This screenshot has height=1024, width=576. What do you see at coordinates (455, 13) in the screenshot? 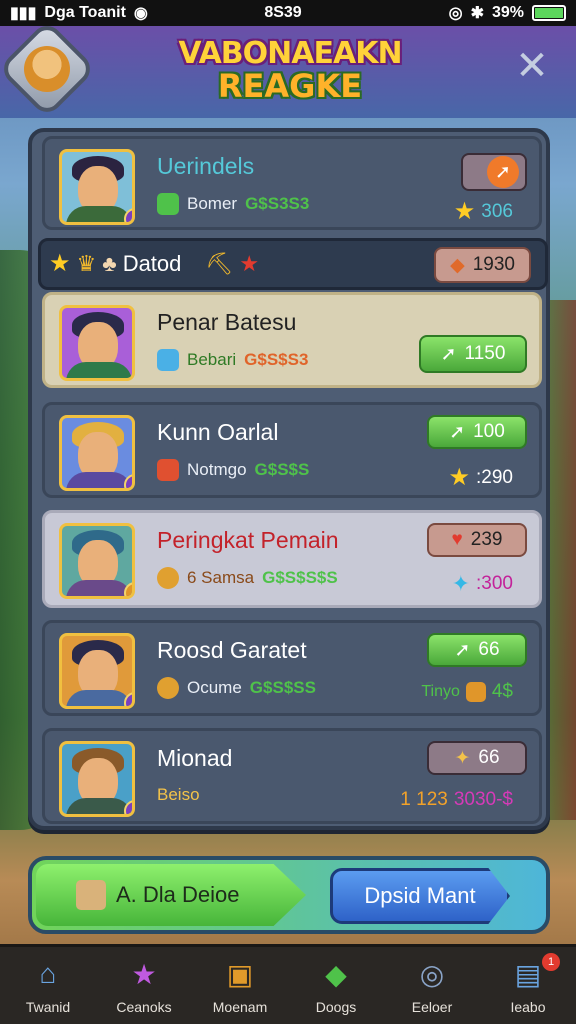
I see `alarm-icon: ◎` at bounding box center [455, 13].